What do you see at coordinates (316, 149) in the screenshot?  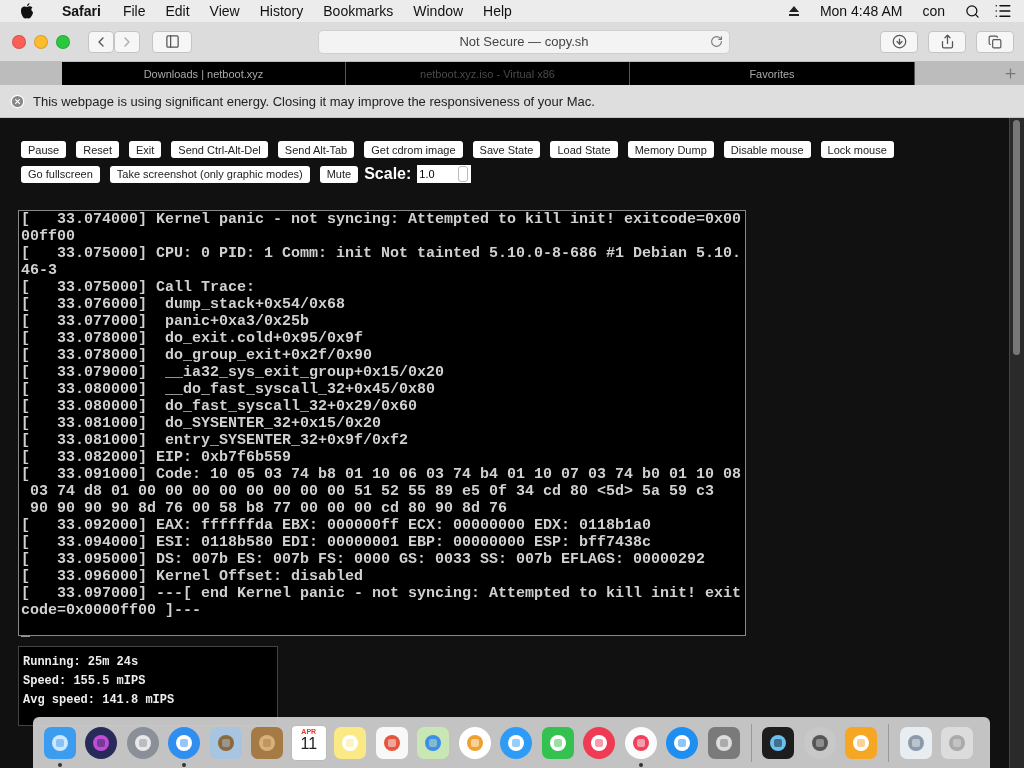 I see `emulator-button: Send Alt-Tab` at bounding box center [316, 149].